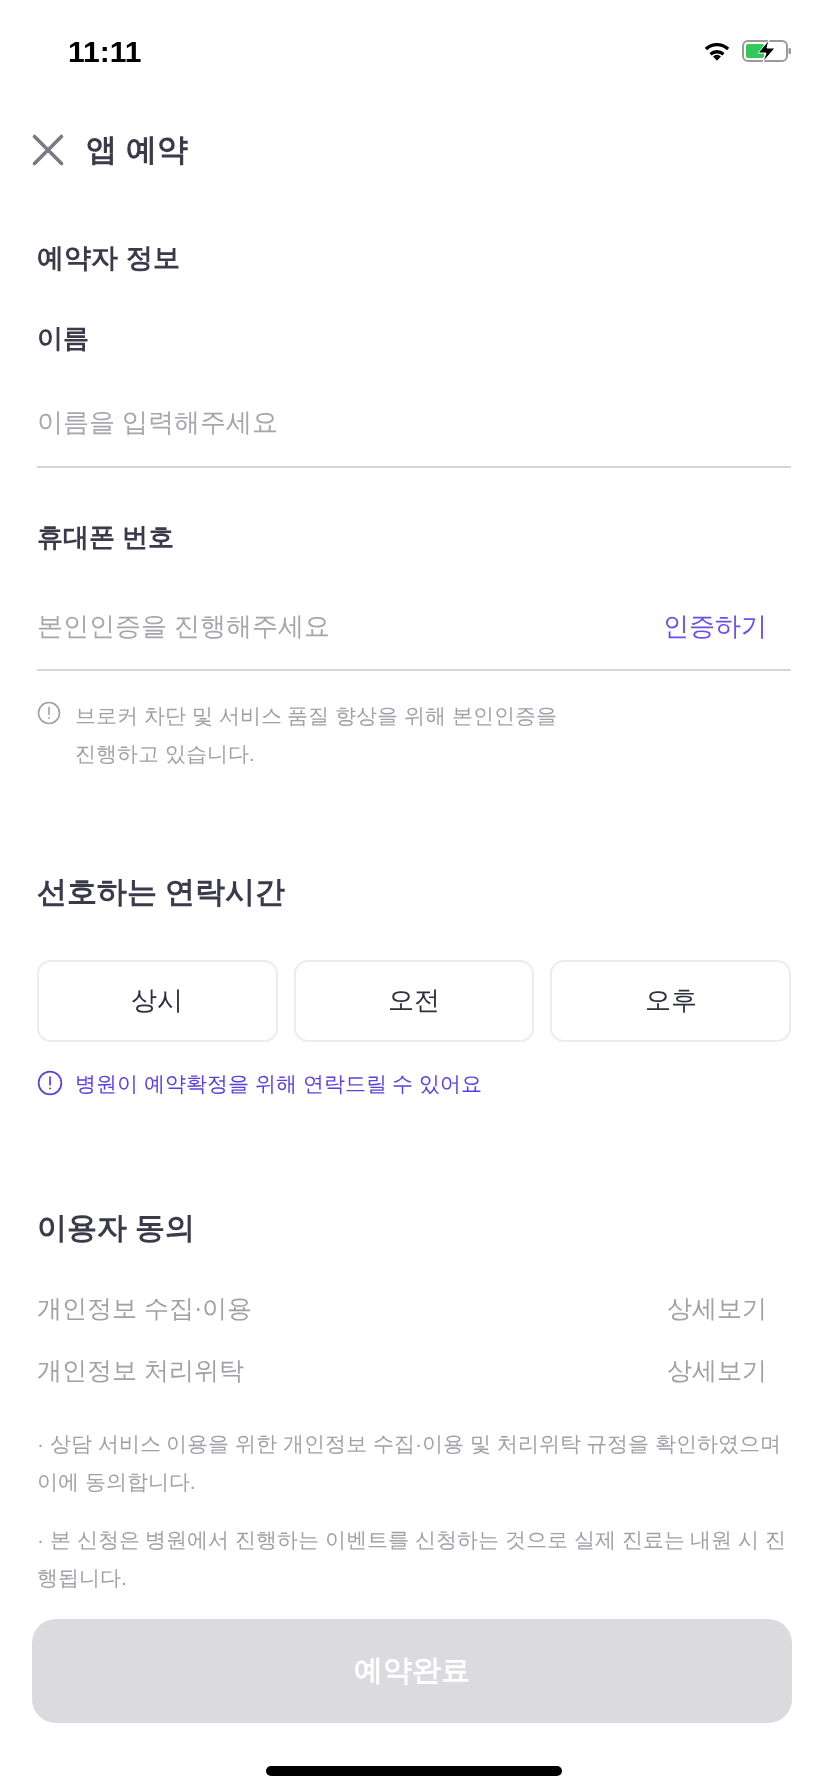 Image resolution: width=828 pixels, height=1792 pixels. I want to click on verify-link: 인증하기, so click(715, 626).